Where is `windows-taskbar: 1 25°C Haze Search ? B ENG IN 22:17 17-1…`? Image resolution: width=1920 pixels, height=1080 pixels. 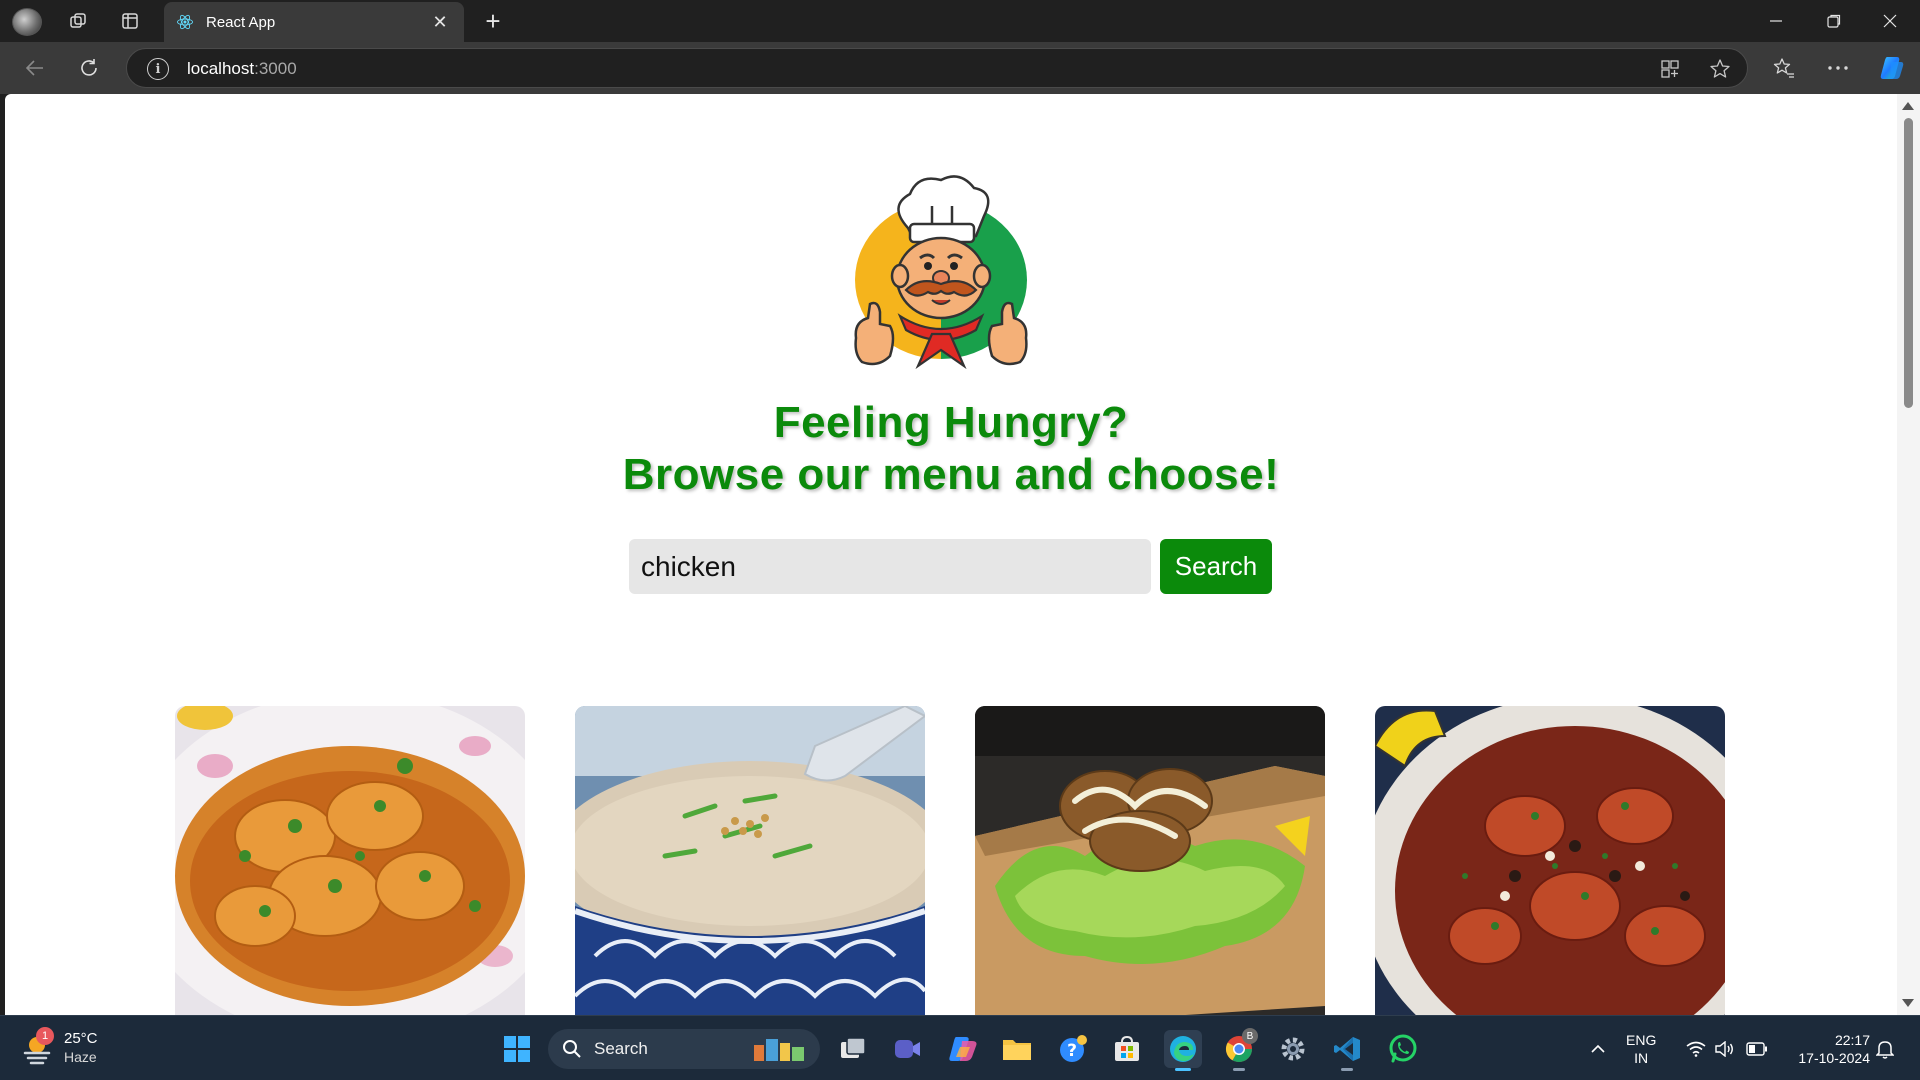
windows-taskbar: 1 25°C Haze Search ? B ENG IN 22:17 17-1… is located at coordinates (960, 1047).